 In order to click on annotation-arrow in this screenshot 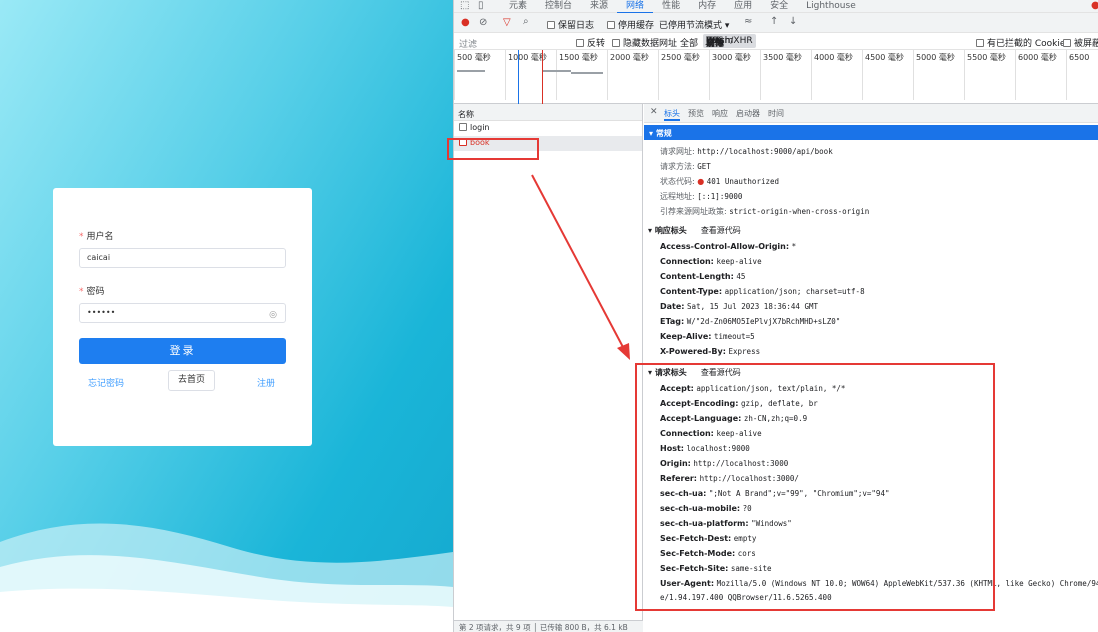, I will do `click(580, 267)`.